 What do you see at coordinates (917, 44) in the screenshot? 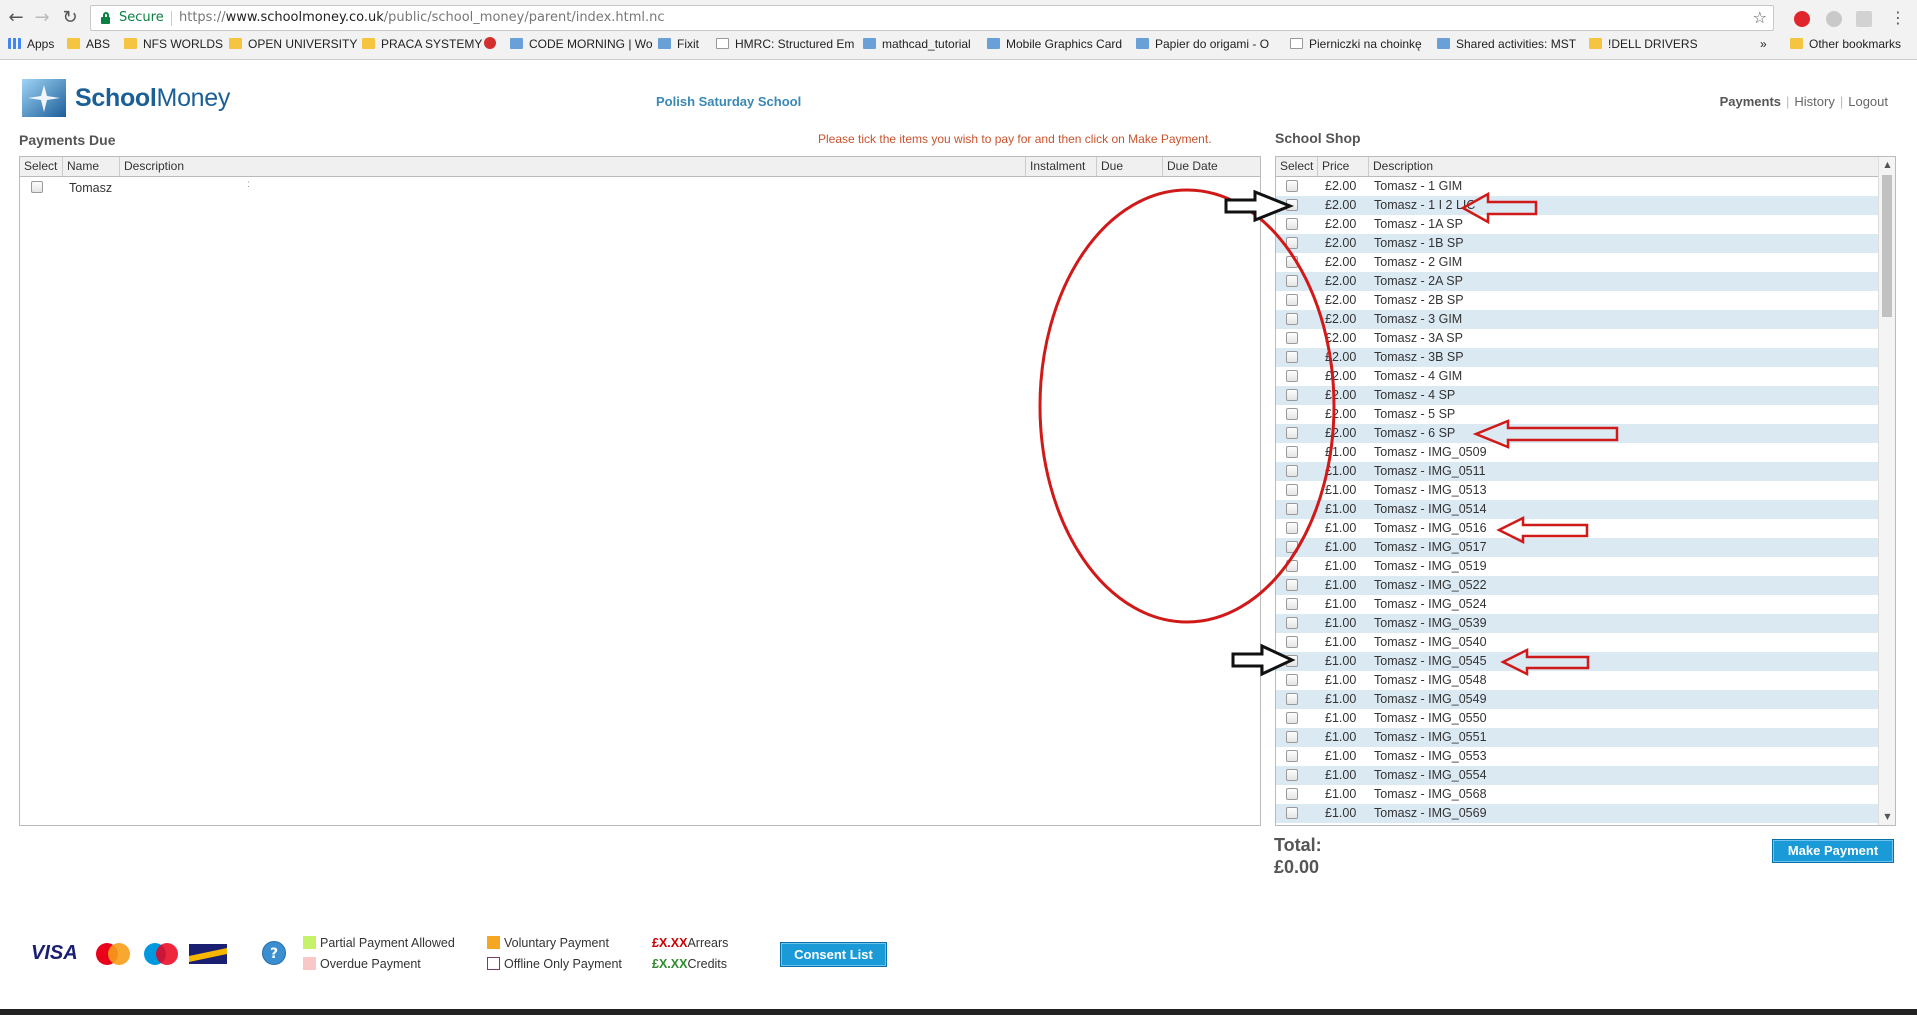
I see `bookmark-item: mathcad_tutorial` at bounding box center [917, 44].